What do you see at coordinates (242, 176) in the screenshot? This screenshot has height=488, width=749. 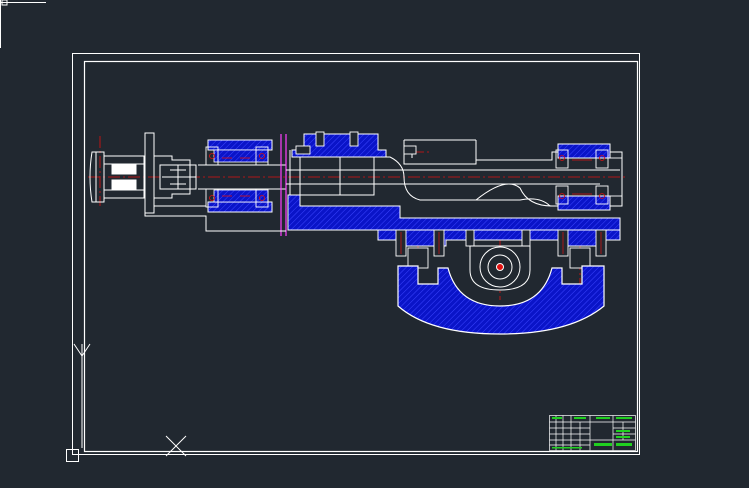 I see `left-bearing-housing` at bounding box center [242, 176].